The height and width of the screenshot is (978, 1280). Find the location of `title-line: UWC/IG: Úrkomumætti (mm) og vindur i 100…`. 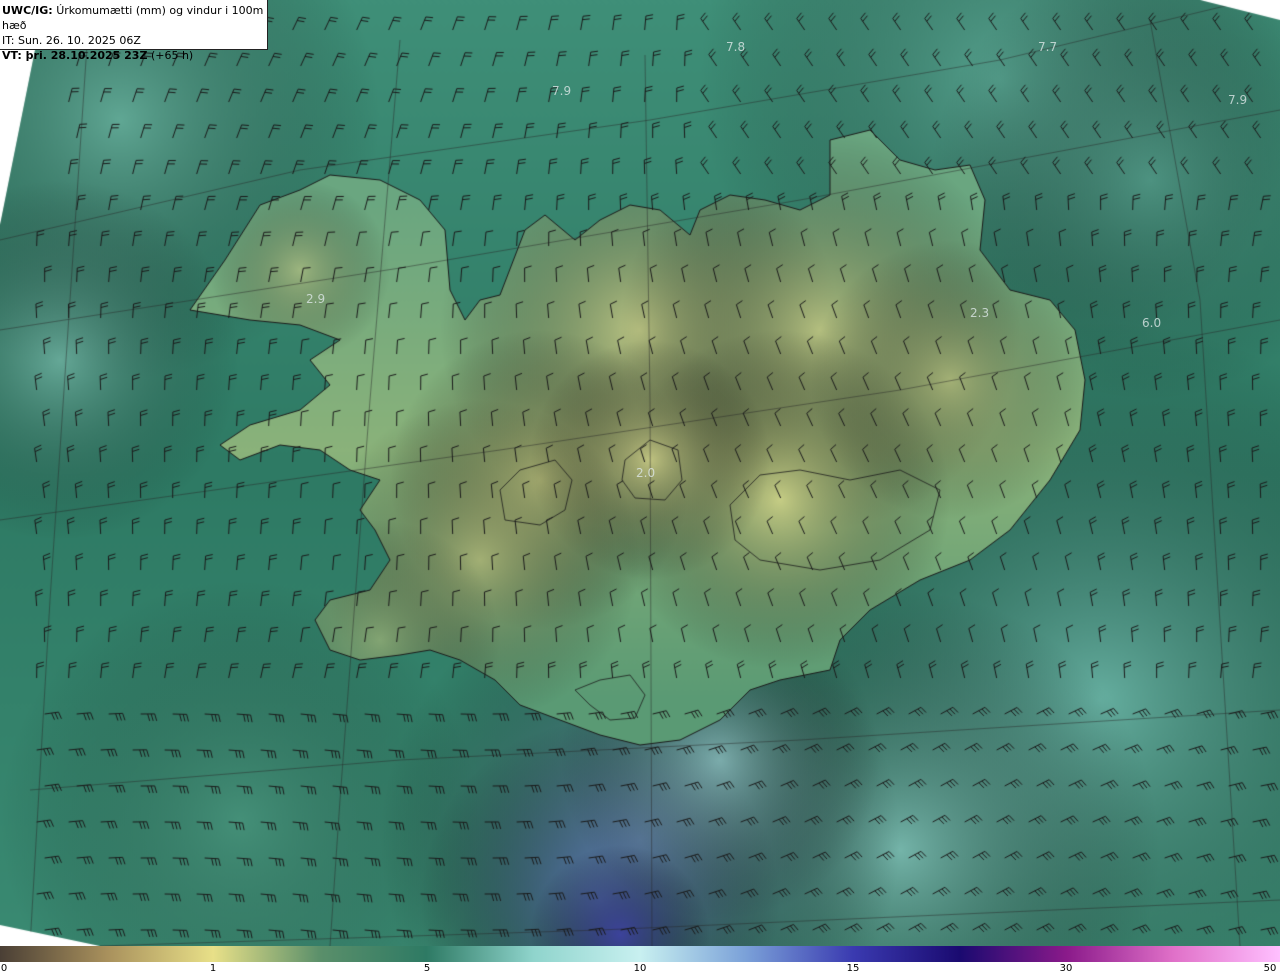

title-line: UWC/IG: Úrkomumætti (mm) og vindur i 100… is located at coordinates (134, 18).